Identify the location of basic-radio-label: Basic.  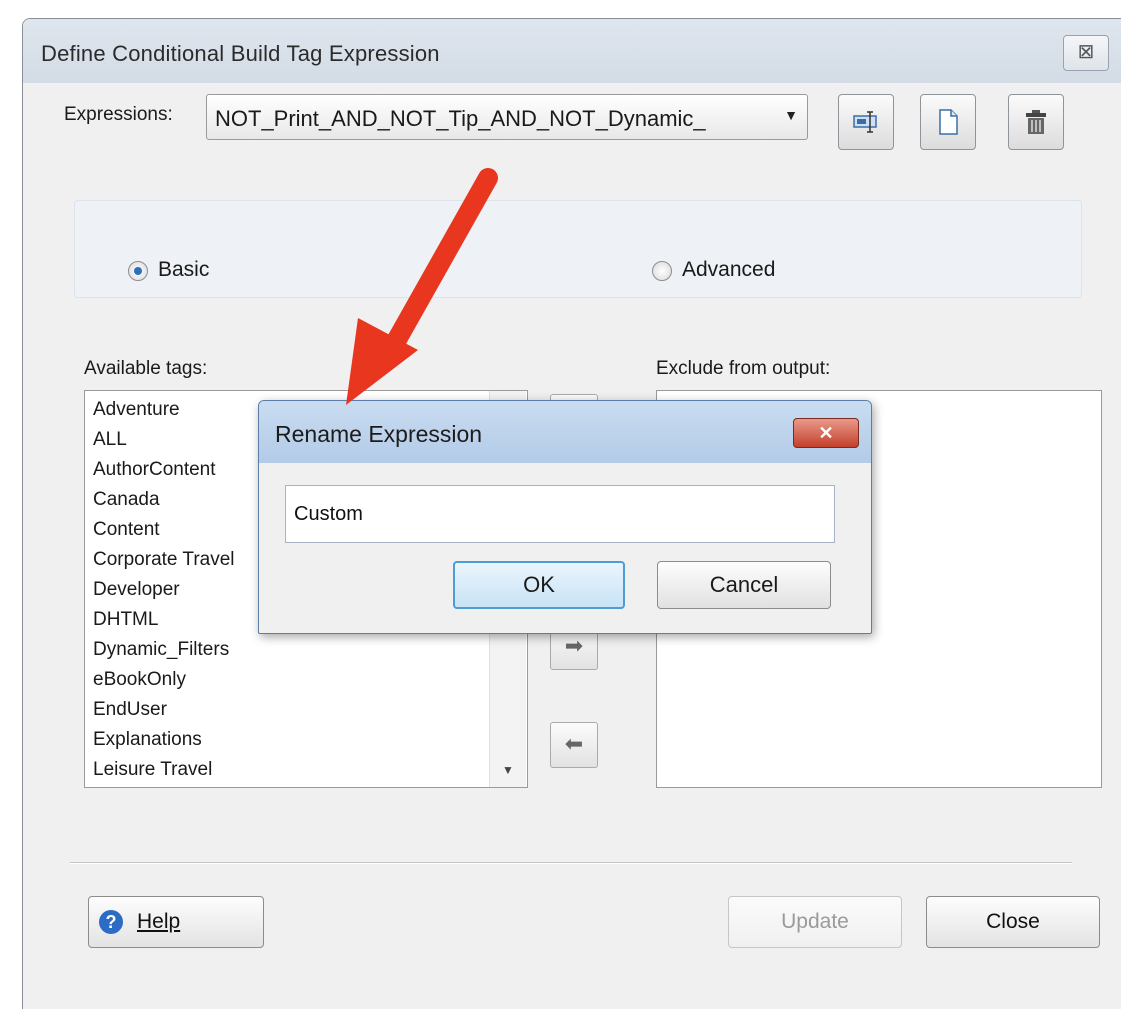
(183, 270).